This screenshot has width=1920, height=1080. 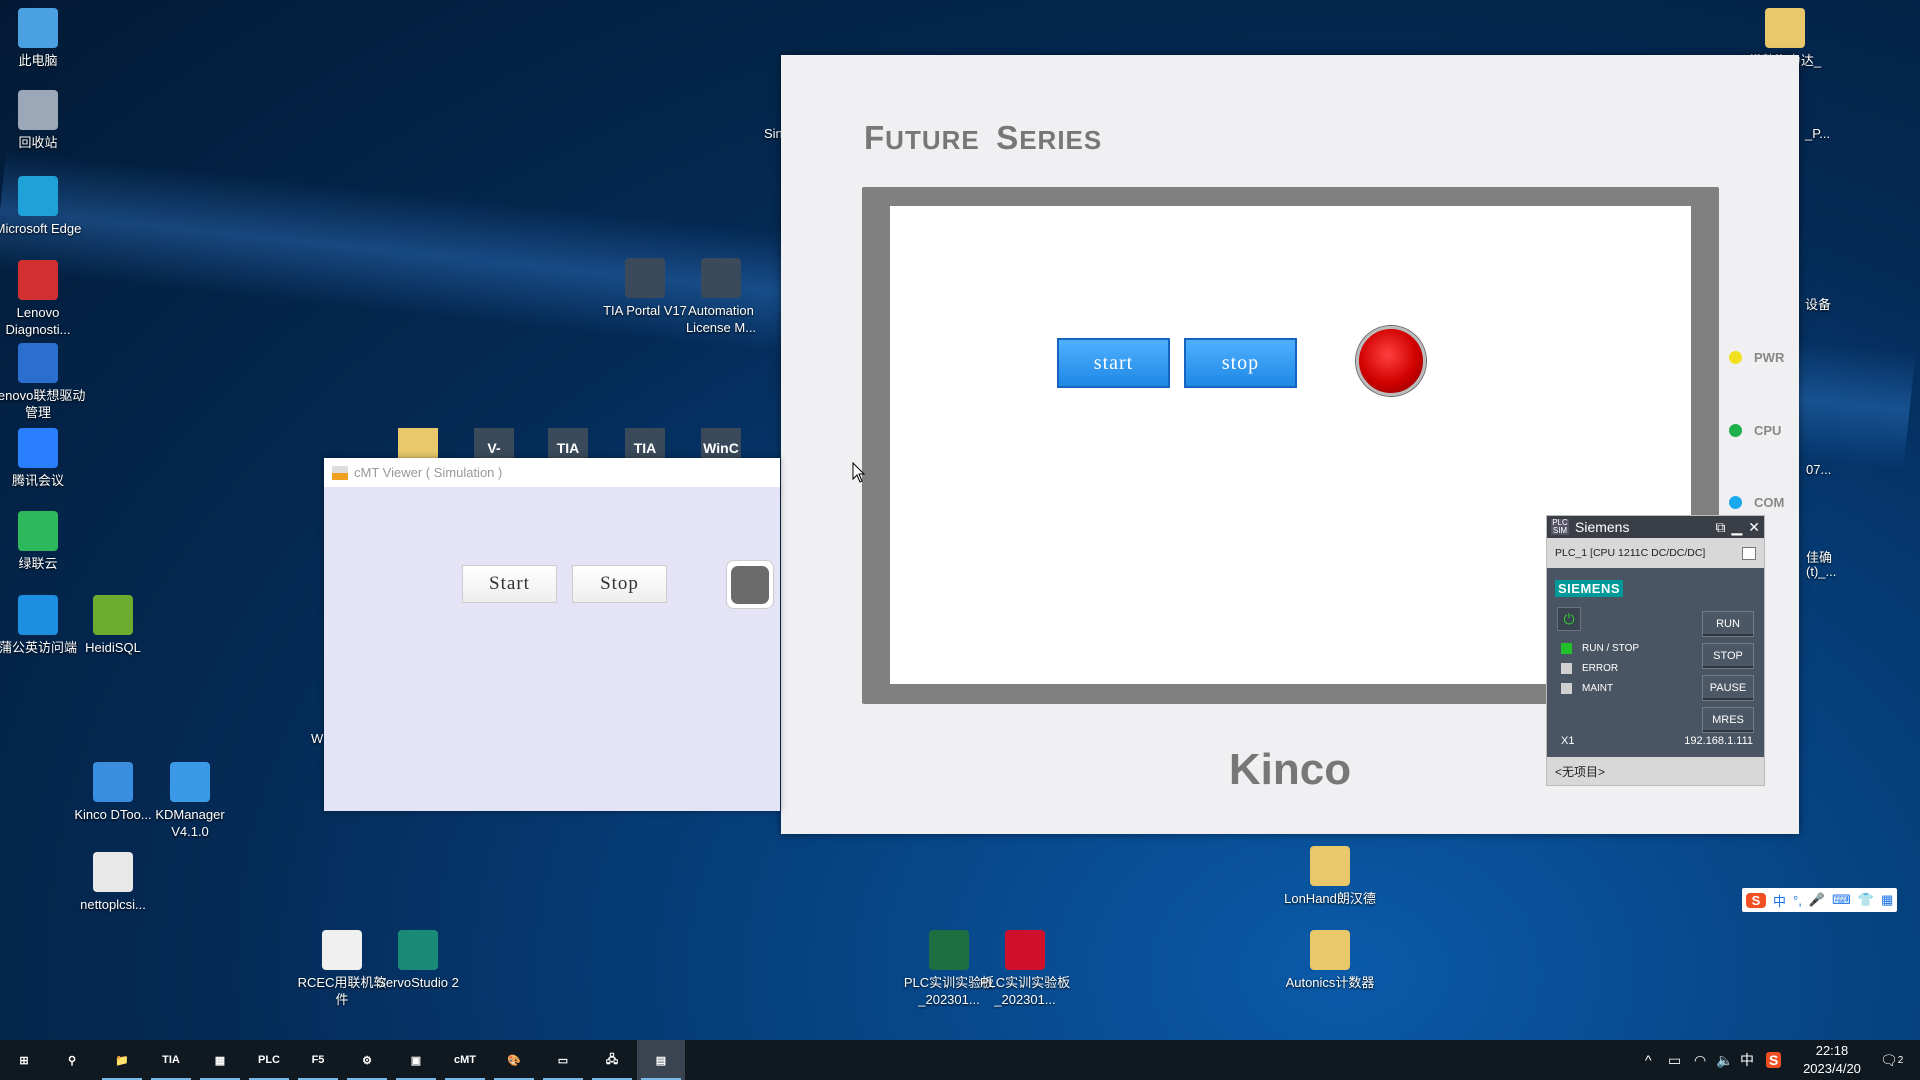 I want to click on wifi-icon: ◠, so click(x=1700, y=1060).